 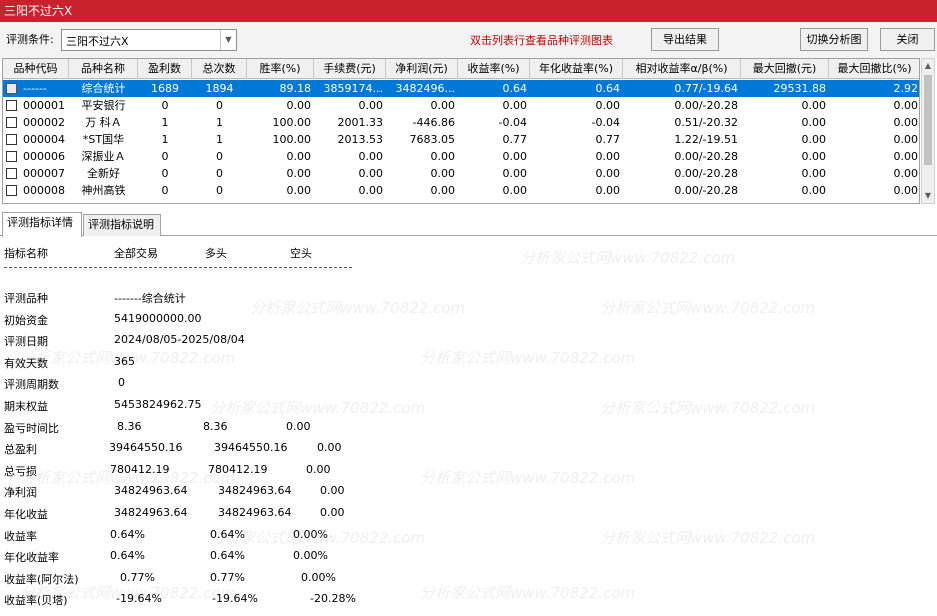 What do you see at coordinates (165, 69) in the screenshot?
I see `header-wins: 盈利数` at bounding box center [165, 69].